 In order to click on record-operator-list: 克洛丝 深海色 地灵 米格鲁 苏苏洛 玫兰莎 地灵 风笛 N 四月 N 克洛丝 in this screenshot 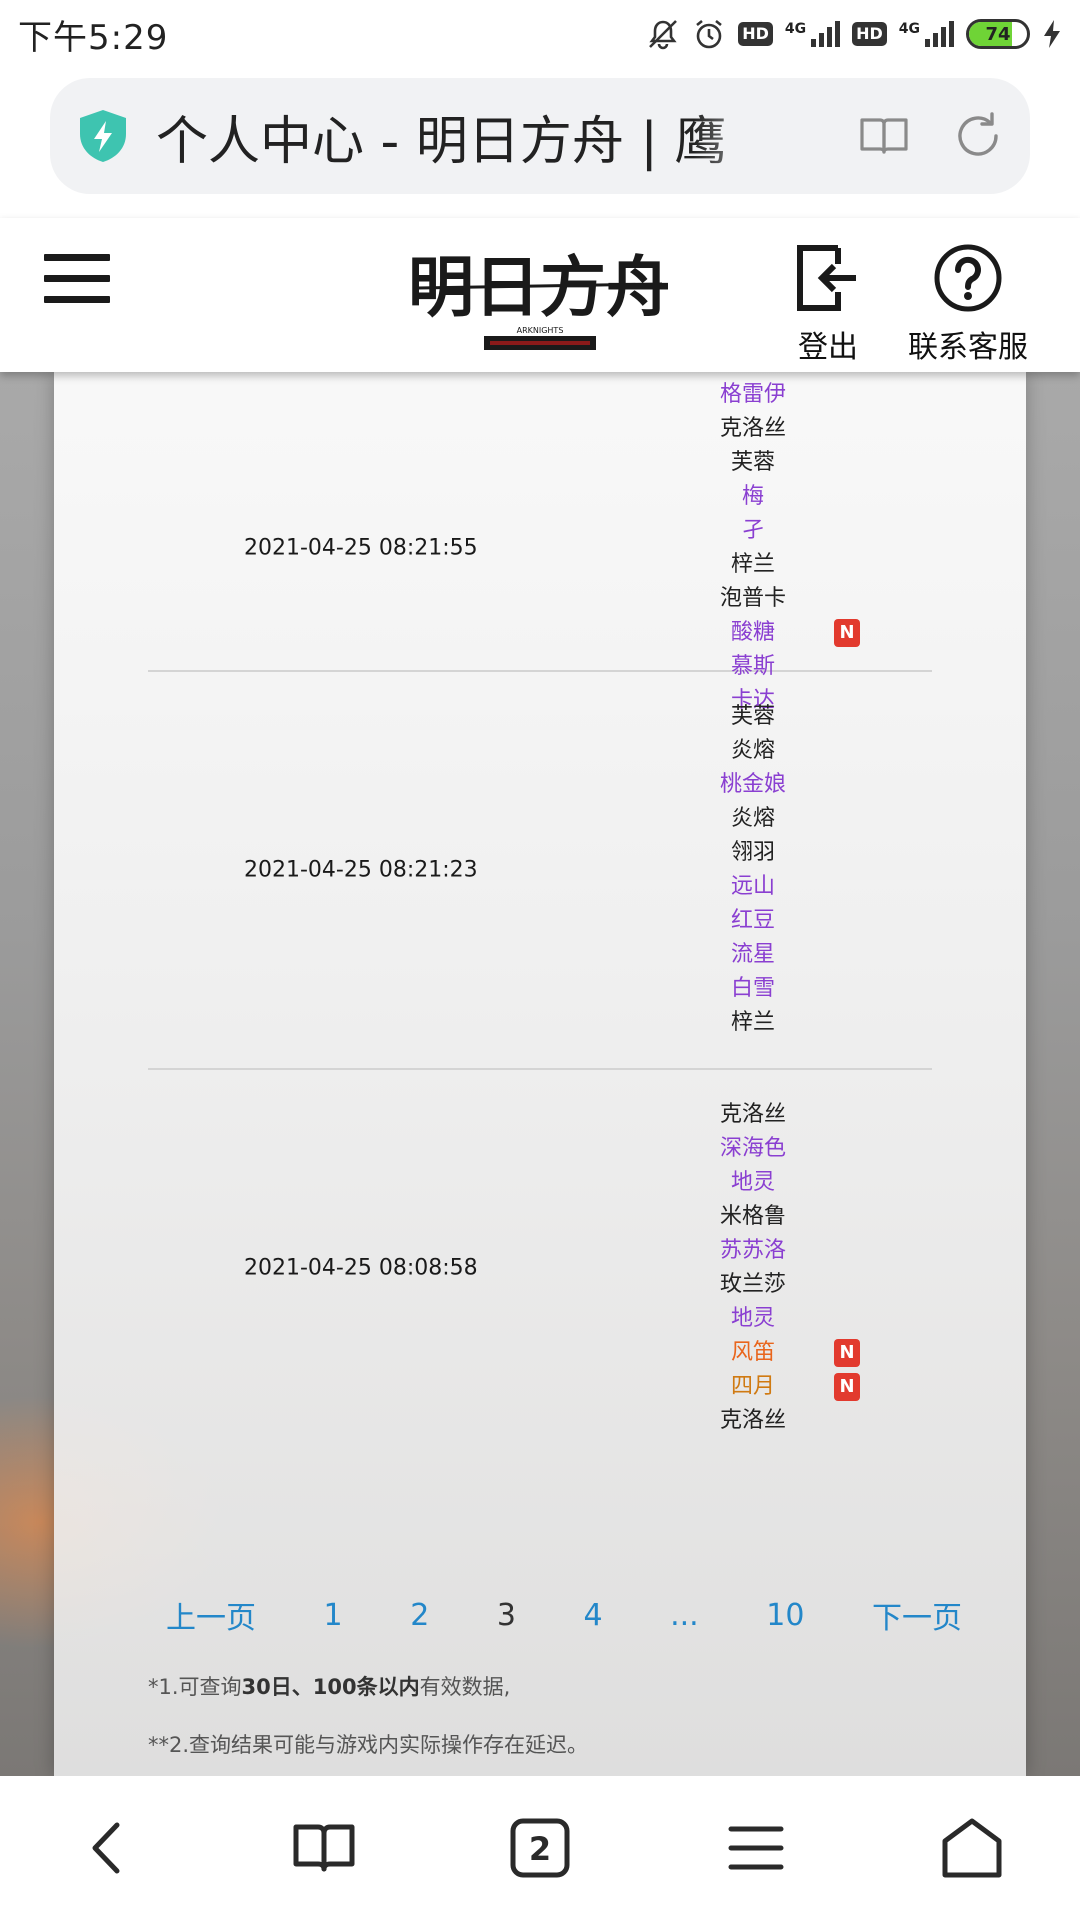, I will do `click(784, 1268)`.